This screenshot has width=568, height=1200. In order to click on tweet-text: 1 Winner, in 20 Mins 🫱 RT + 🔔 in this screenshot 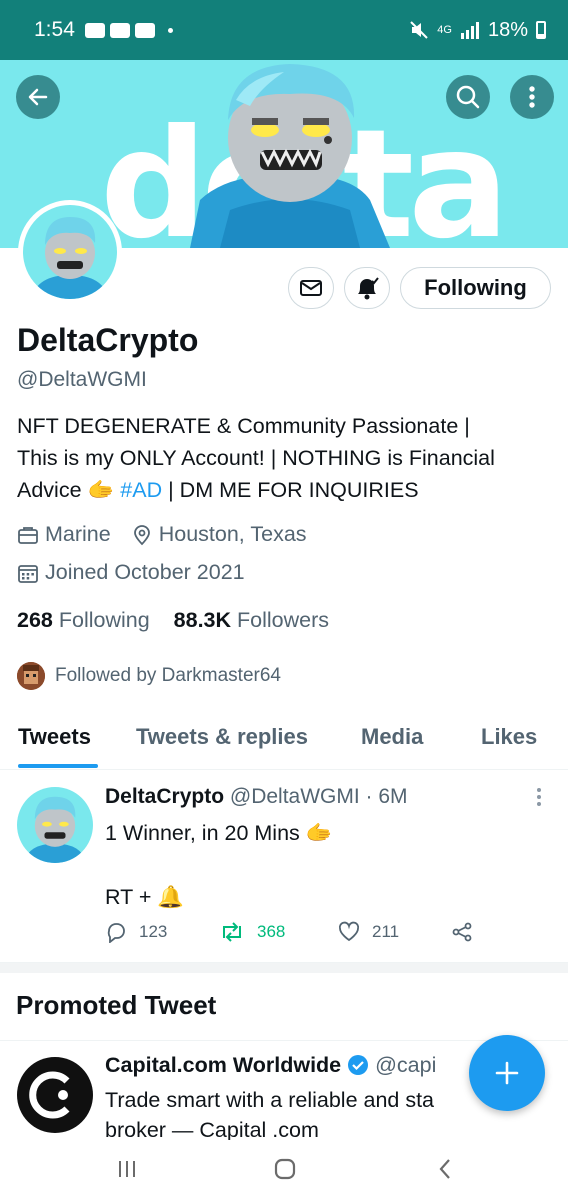, I will do `click(219, 865)`.